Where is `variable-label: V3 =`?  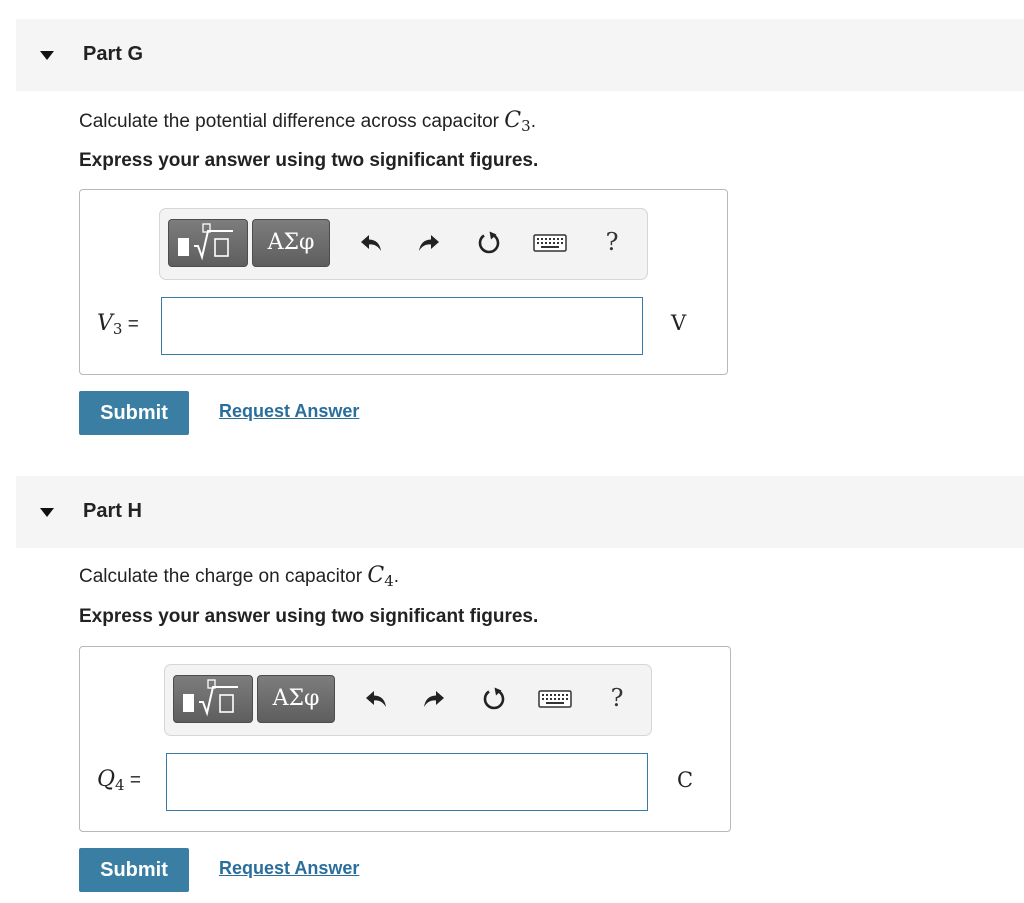
variable-label: V3 = is located at coordinates (118, 324).